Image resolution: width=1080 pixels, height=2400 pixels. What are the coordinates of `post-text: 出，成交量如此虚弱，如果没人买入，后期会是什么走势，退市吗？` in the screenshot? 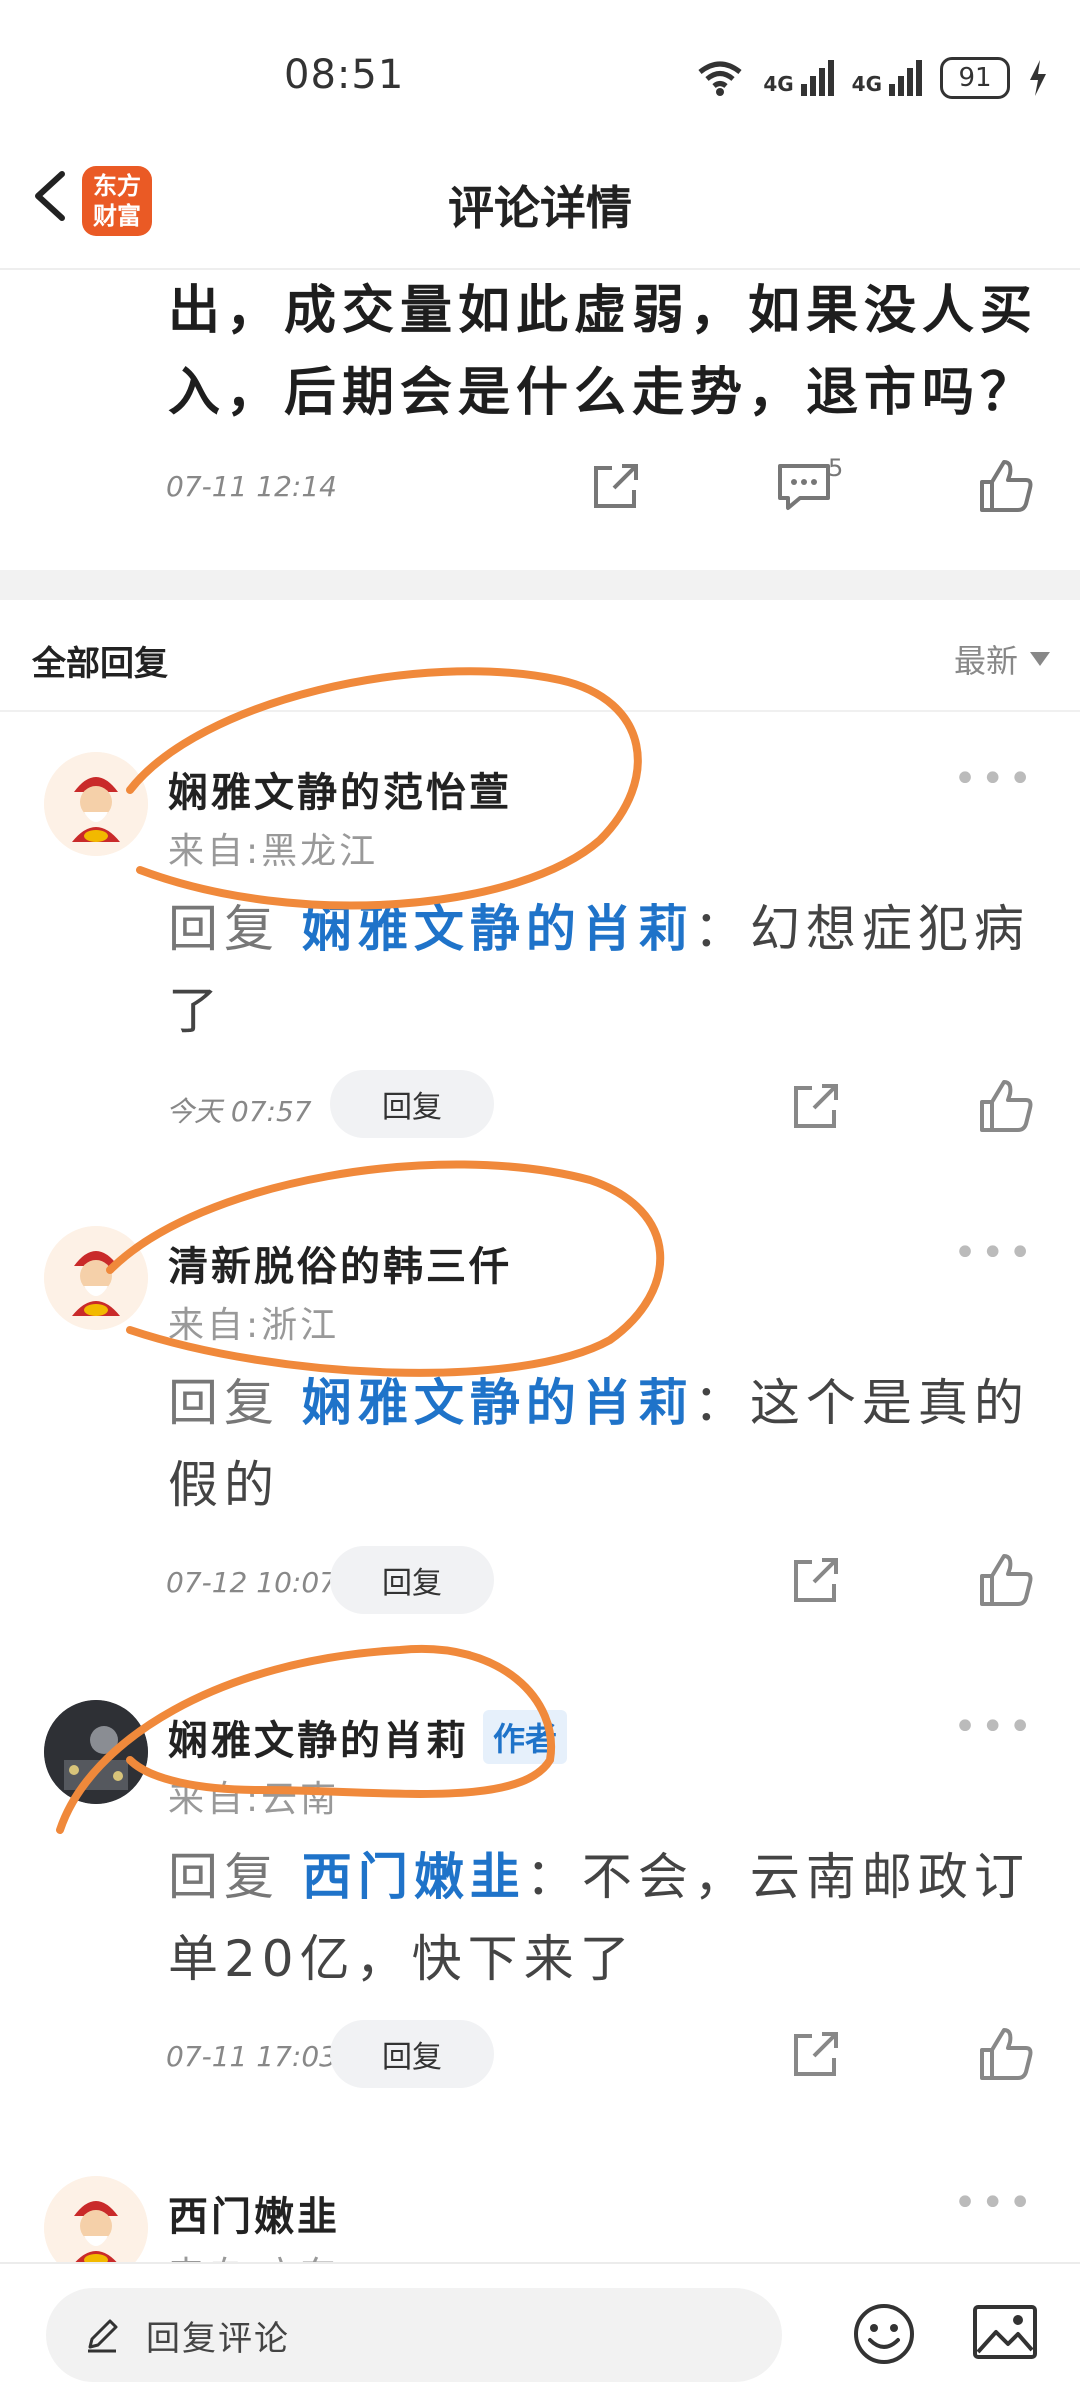 It's located at (603, 352).